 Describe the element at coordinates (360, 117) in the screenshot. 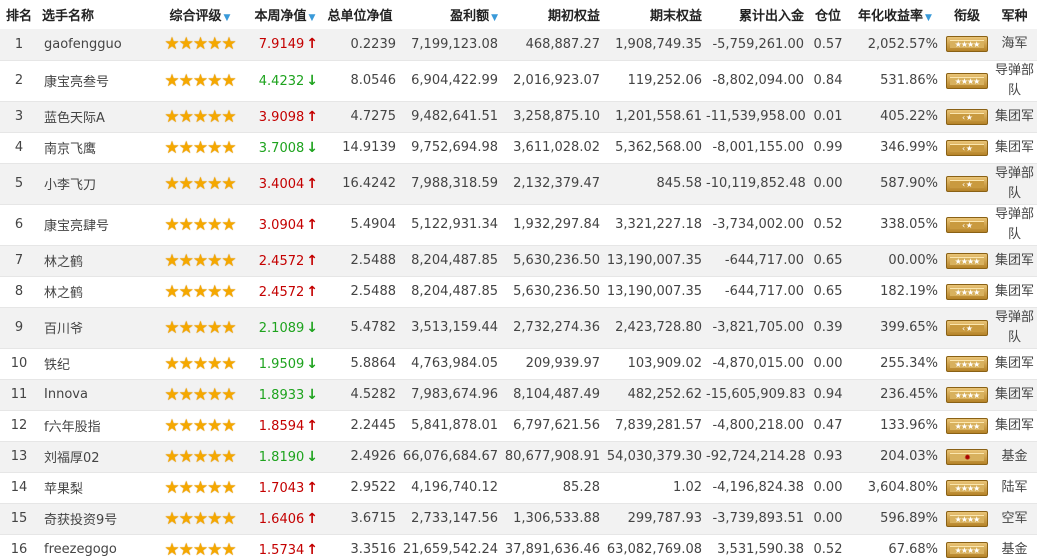

I see `unit-nav-cell: 4.7275` at that location.